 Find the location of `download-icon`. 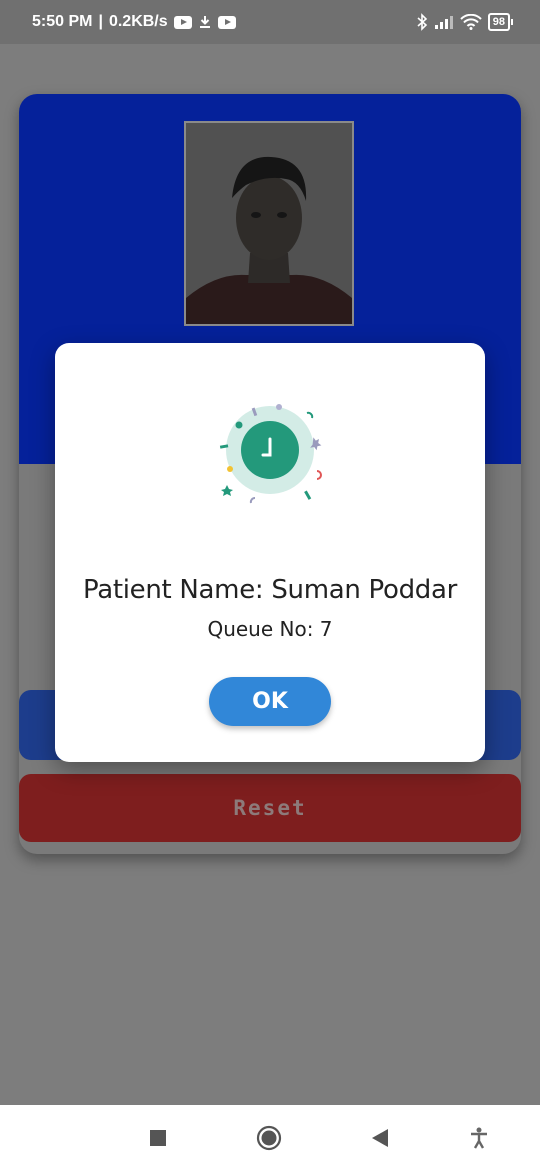

download-icon is located at coordinates (205, 22).